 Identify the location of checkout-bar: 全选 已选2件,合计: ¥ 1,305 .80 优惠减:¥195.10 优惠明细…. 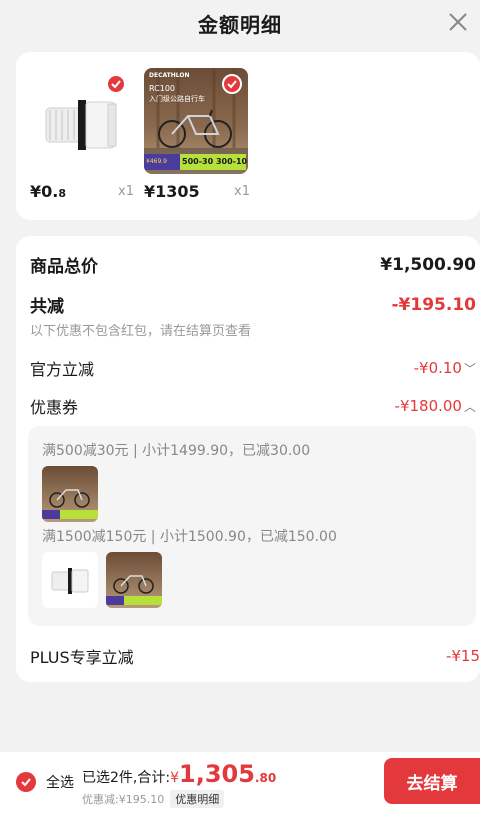
(240, 784).